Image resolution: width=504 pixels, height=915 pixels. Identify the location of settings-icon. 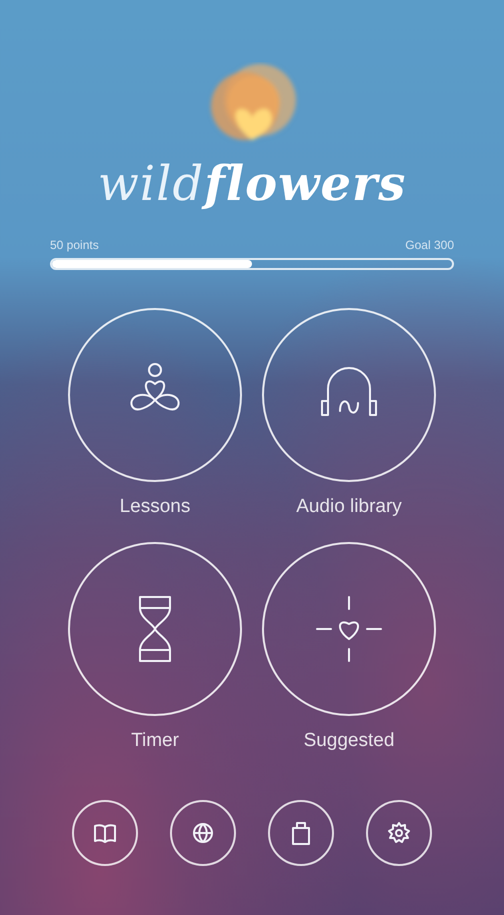
(399, 833).